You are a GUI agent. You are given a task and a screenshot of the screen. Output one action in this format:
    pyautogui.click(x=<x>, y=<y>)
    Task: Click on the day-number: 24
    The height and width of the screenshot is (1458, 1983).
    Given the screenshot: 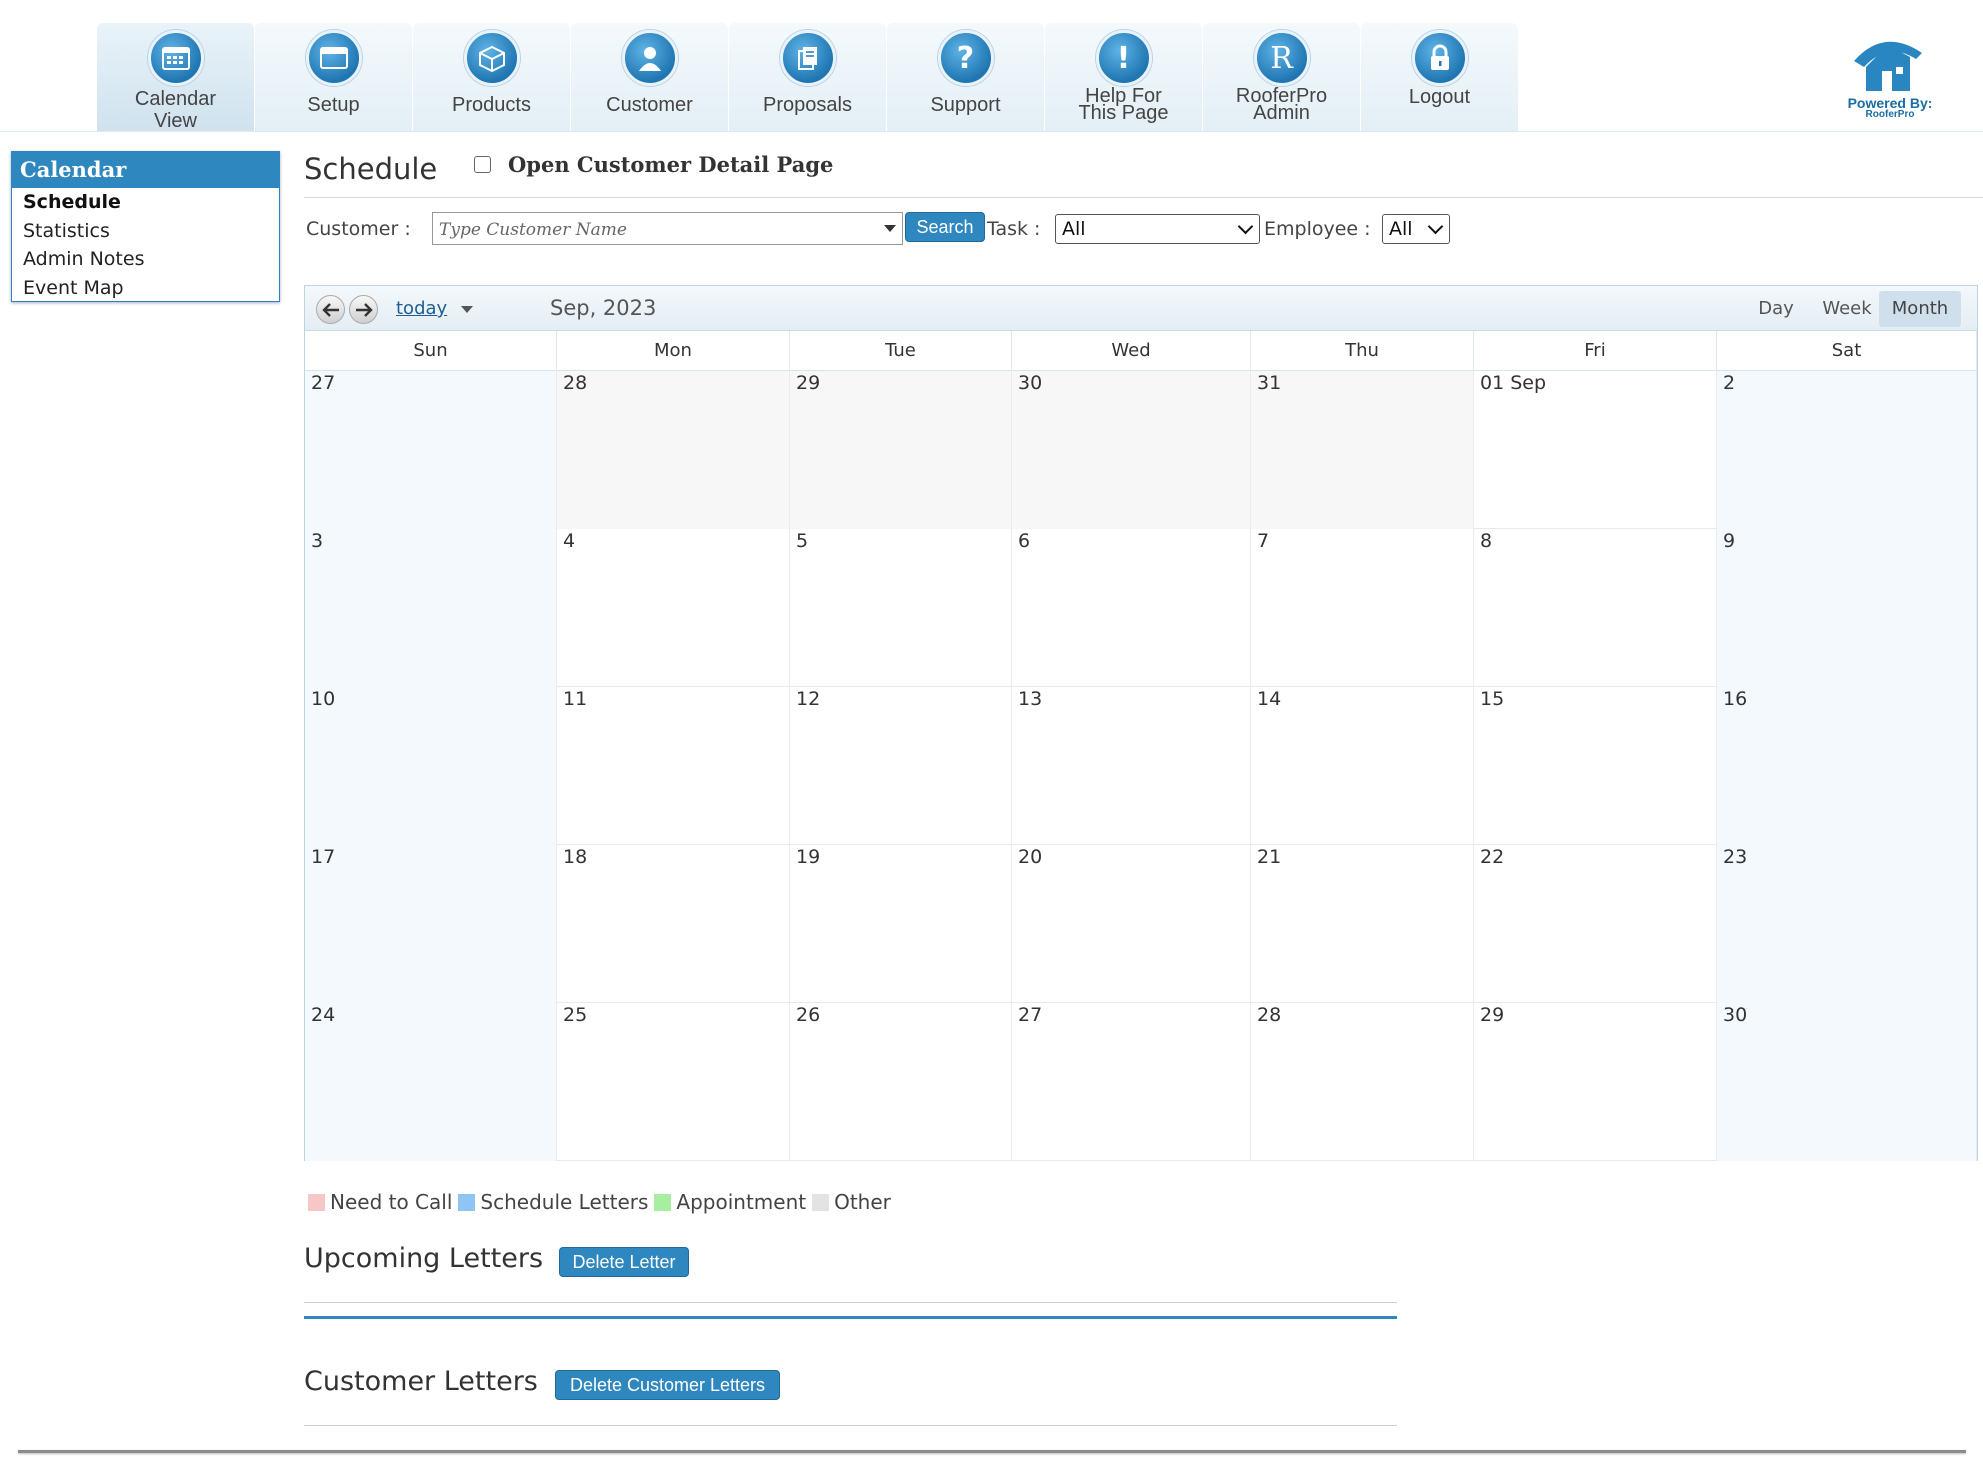 What is the action you would take?
    pyautogui.click(x=323, y=1015)
    